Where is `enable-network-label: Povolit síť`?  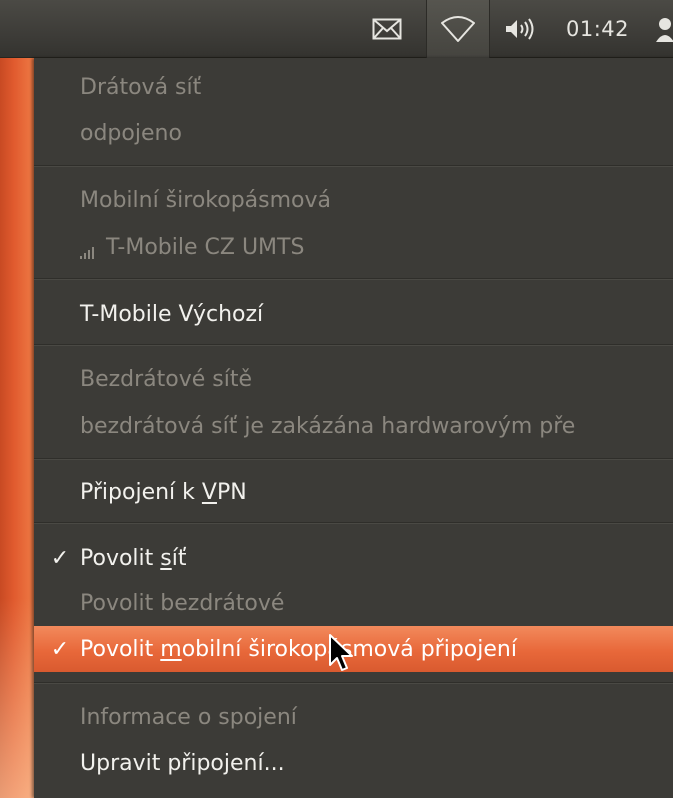 enable-network-label: Povolit síť is located at coordinates (133, 558).